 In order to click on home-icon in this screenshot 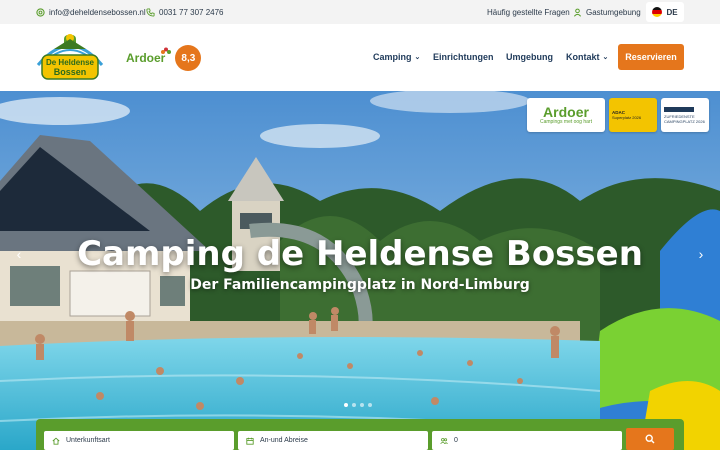, I will do `click(56, 441)`.